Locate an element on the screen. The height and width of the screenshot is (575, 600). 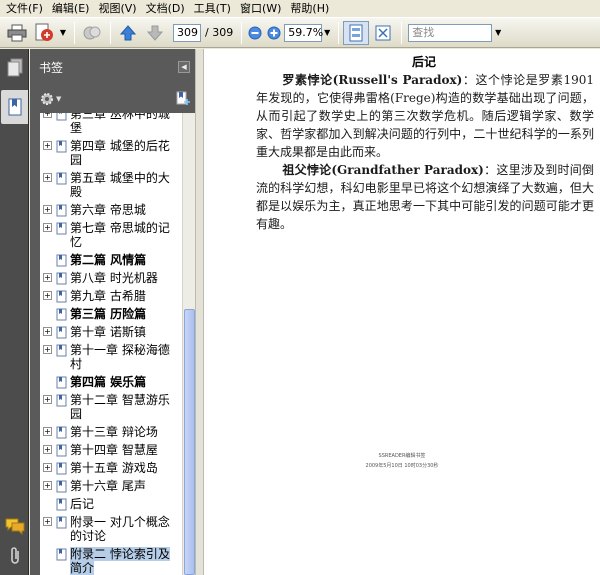
fit-width-button is located at coordinates (356, 32).